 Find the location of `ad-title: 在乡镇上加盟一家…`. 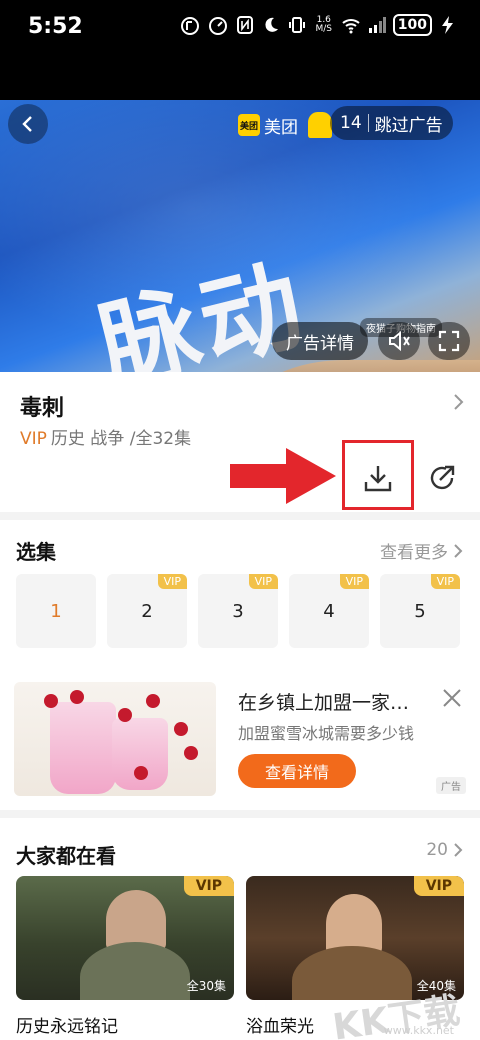

ad-title: 在乡镇上加盟一家… is located at coordinates (324, 703).